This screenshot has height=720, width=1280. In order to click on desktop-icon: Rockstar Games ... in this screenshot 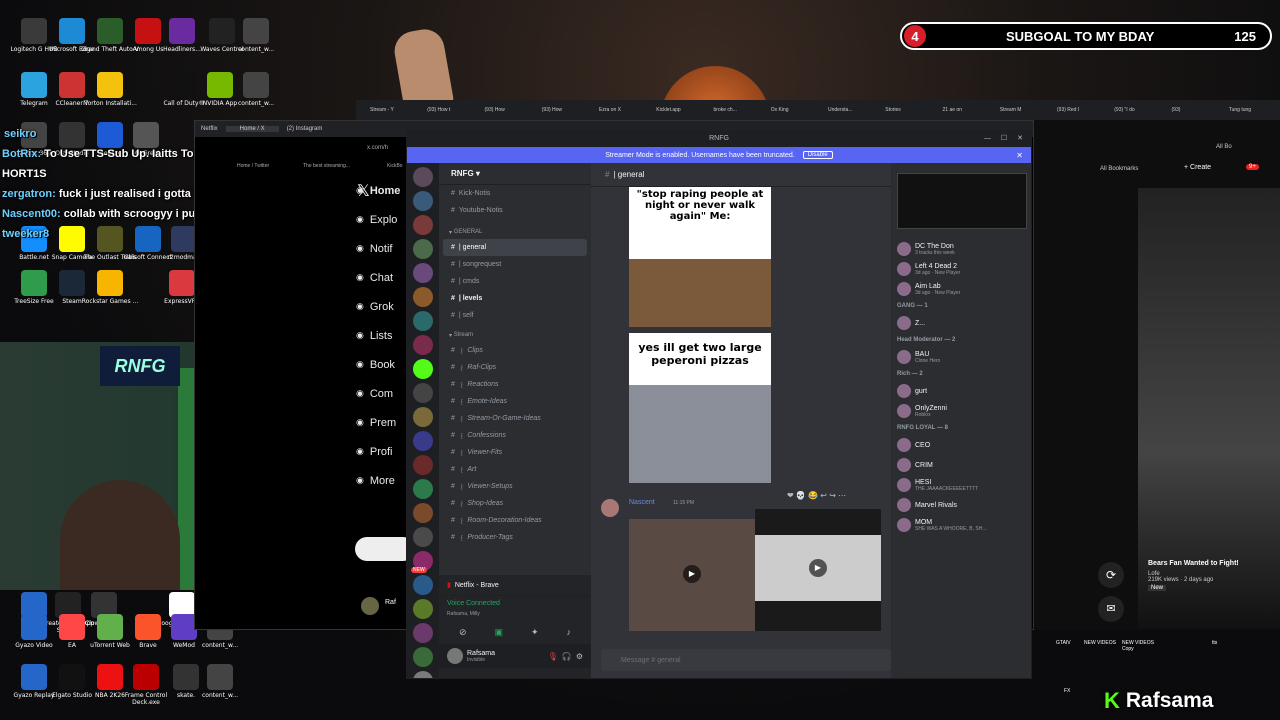, I will do `click(110, 295)`.